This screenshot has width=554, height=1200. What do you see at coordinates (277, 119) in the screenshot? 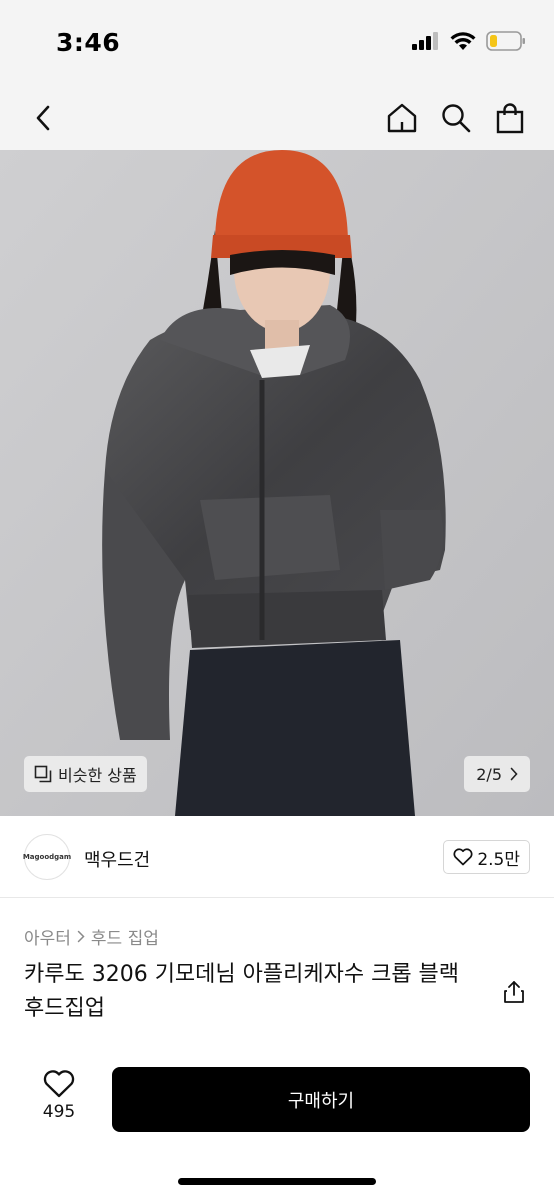
I see `nav-bar` at bounding box center [277, 119].